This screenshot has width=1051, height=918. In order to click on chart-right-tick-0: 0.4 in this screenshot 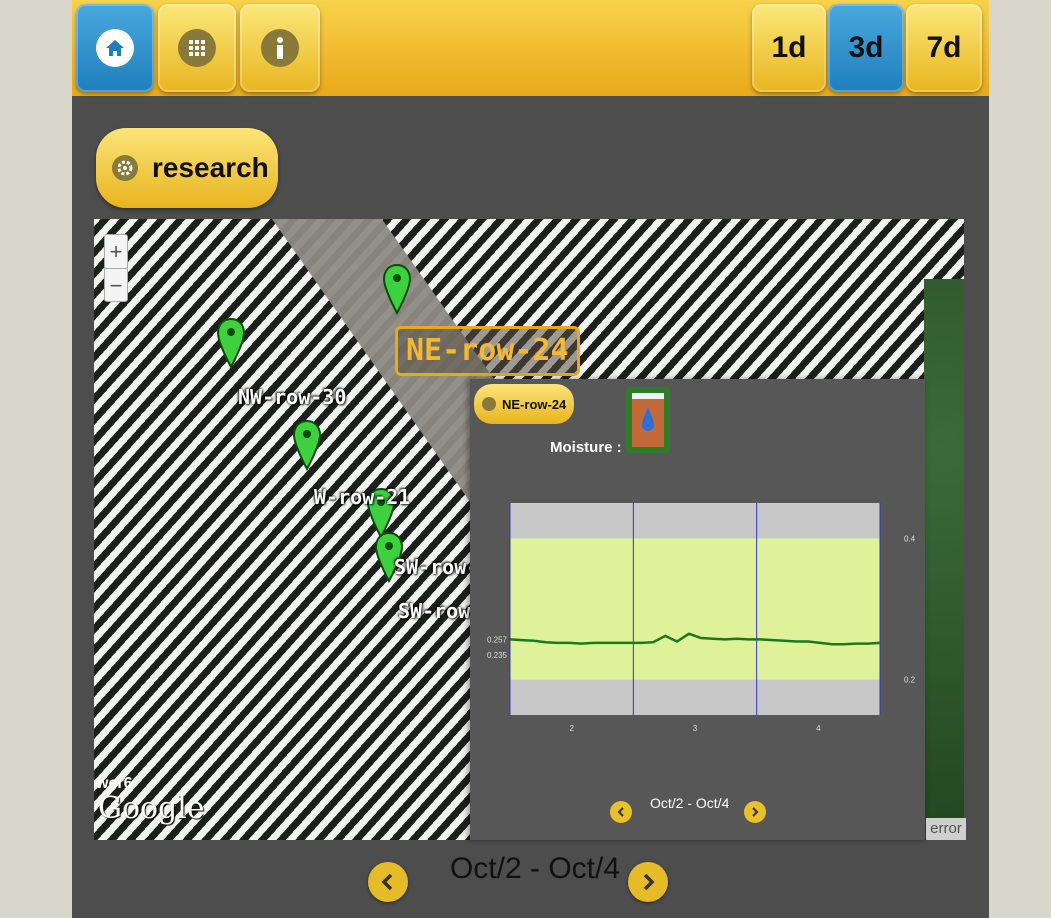, I will do `click(910, 538)`.